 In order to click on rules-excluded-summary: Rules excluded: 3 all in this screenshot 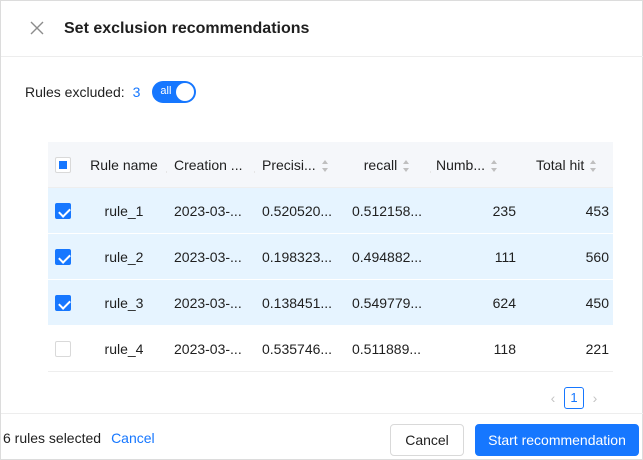, I will do `click(111, 92)`.